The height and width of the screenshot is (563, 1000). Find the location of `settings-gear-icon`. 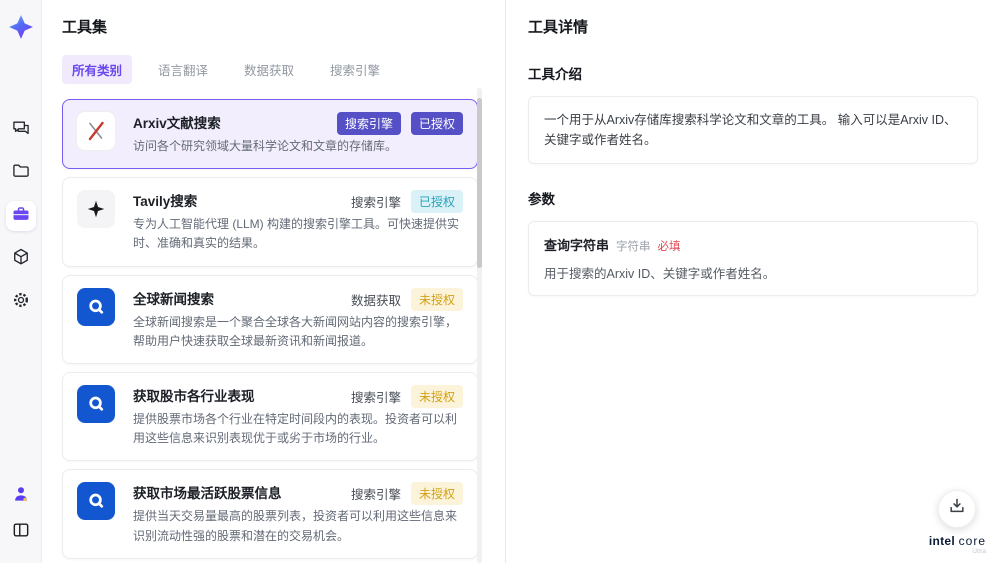

settings-gear-icon is located at coordinates (21, 302).